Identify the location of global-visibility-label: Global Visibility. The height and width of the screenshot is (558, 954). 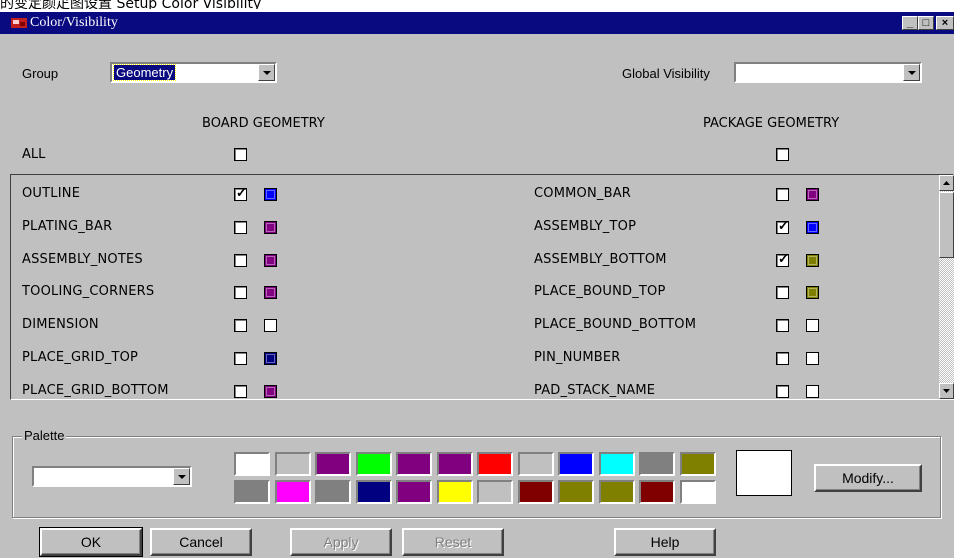
(666, 73).